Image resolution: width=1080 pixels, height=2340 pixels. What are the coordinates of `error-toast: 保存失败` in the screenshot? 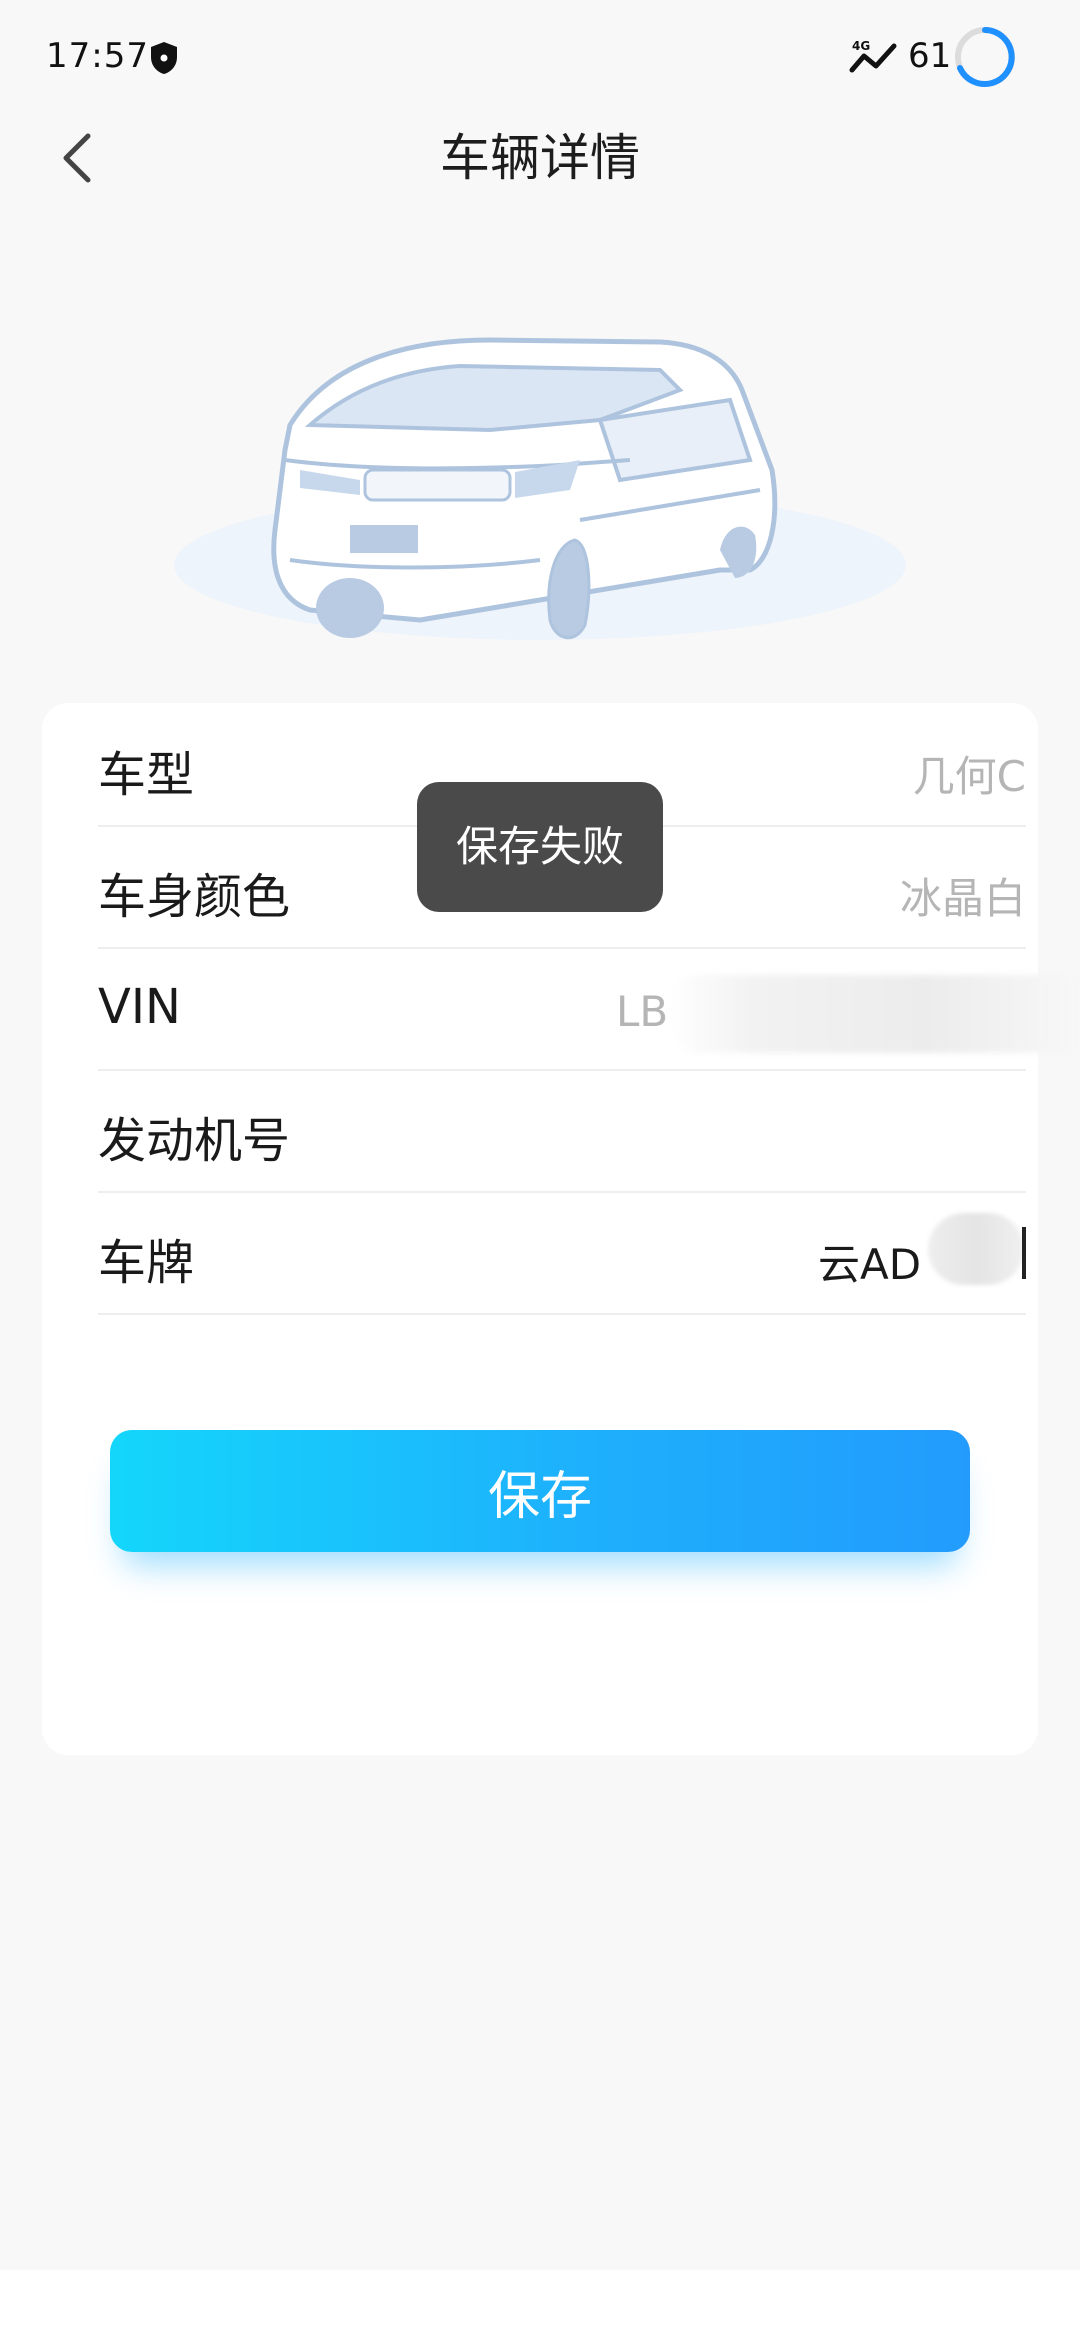 It's located at (540, 847).